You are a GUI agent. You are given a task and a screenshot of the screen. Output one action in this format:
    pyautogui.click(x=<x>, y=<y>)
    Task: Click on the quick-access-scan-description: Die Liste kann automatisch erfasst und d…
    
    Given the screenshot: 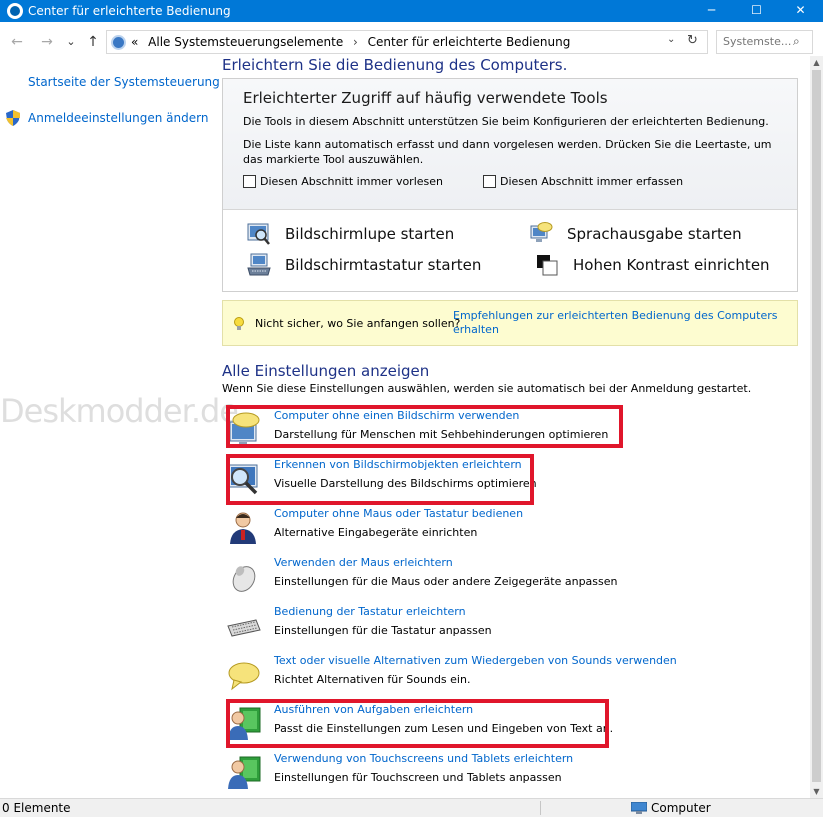 What is the action you would take?
    pyautogui.click(x=507, y=152)
    